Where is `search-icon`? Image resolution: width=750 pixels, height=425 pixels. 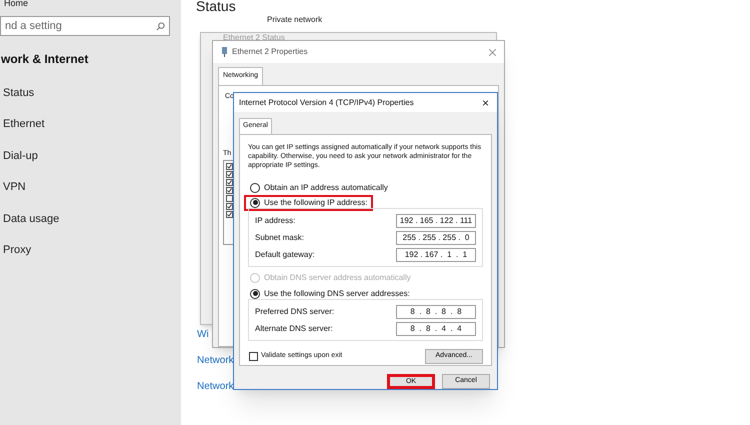 search-icon is located at coordinates (160, 26).